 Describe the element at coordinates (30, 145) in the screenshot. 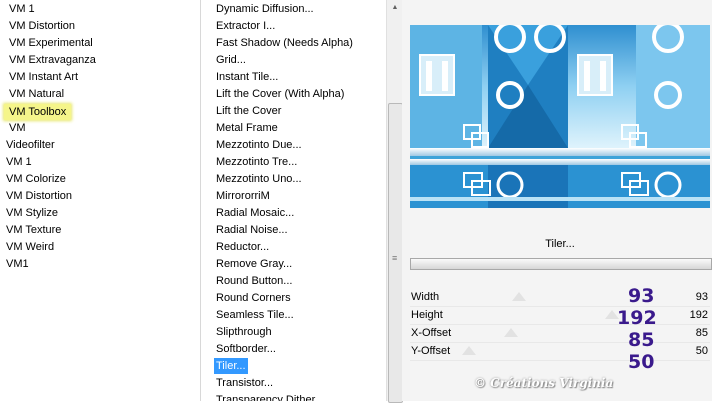

I see `category-item: Videofilter` at that location.